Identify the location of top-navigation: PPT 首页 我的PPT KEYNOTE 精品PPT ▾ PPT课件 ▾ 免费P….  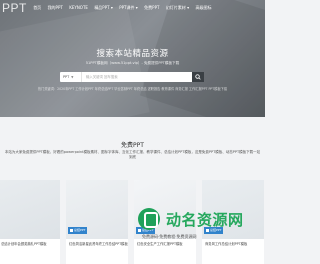
(132, 8).